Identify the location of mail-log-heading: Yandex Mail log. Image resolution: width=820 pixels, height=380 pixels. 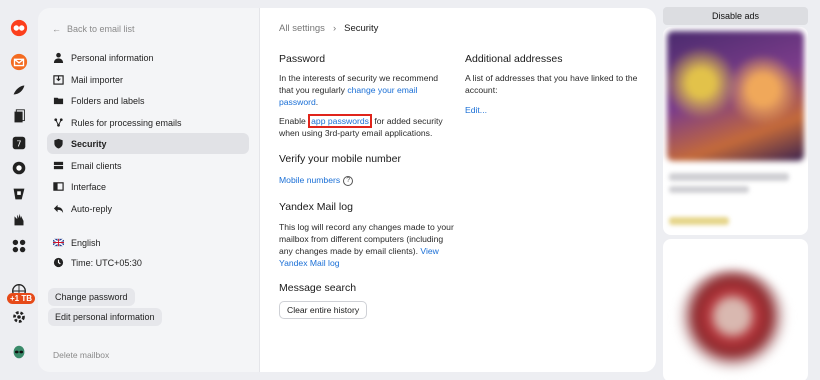
(316, 207).